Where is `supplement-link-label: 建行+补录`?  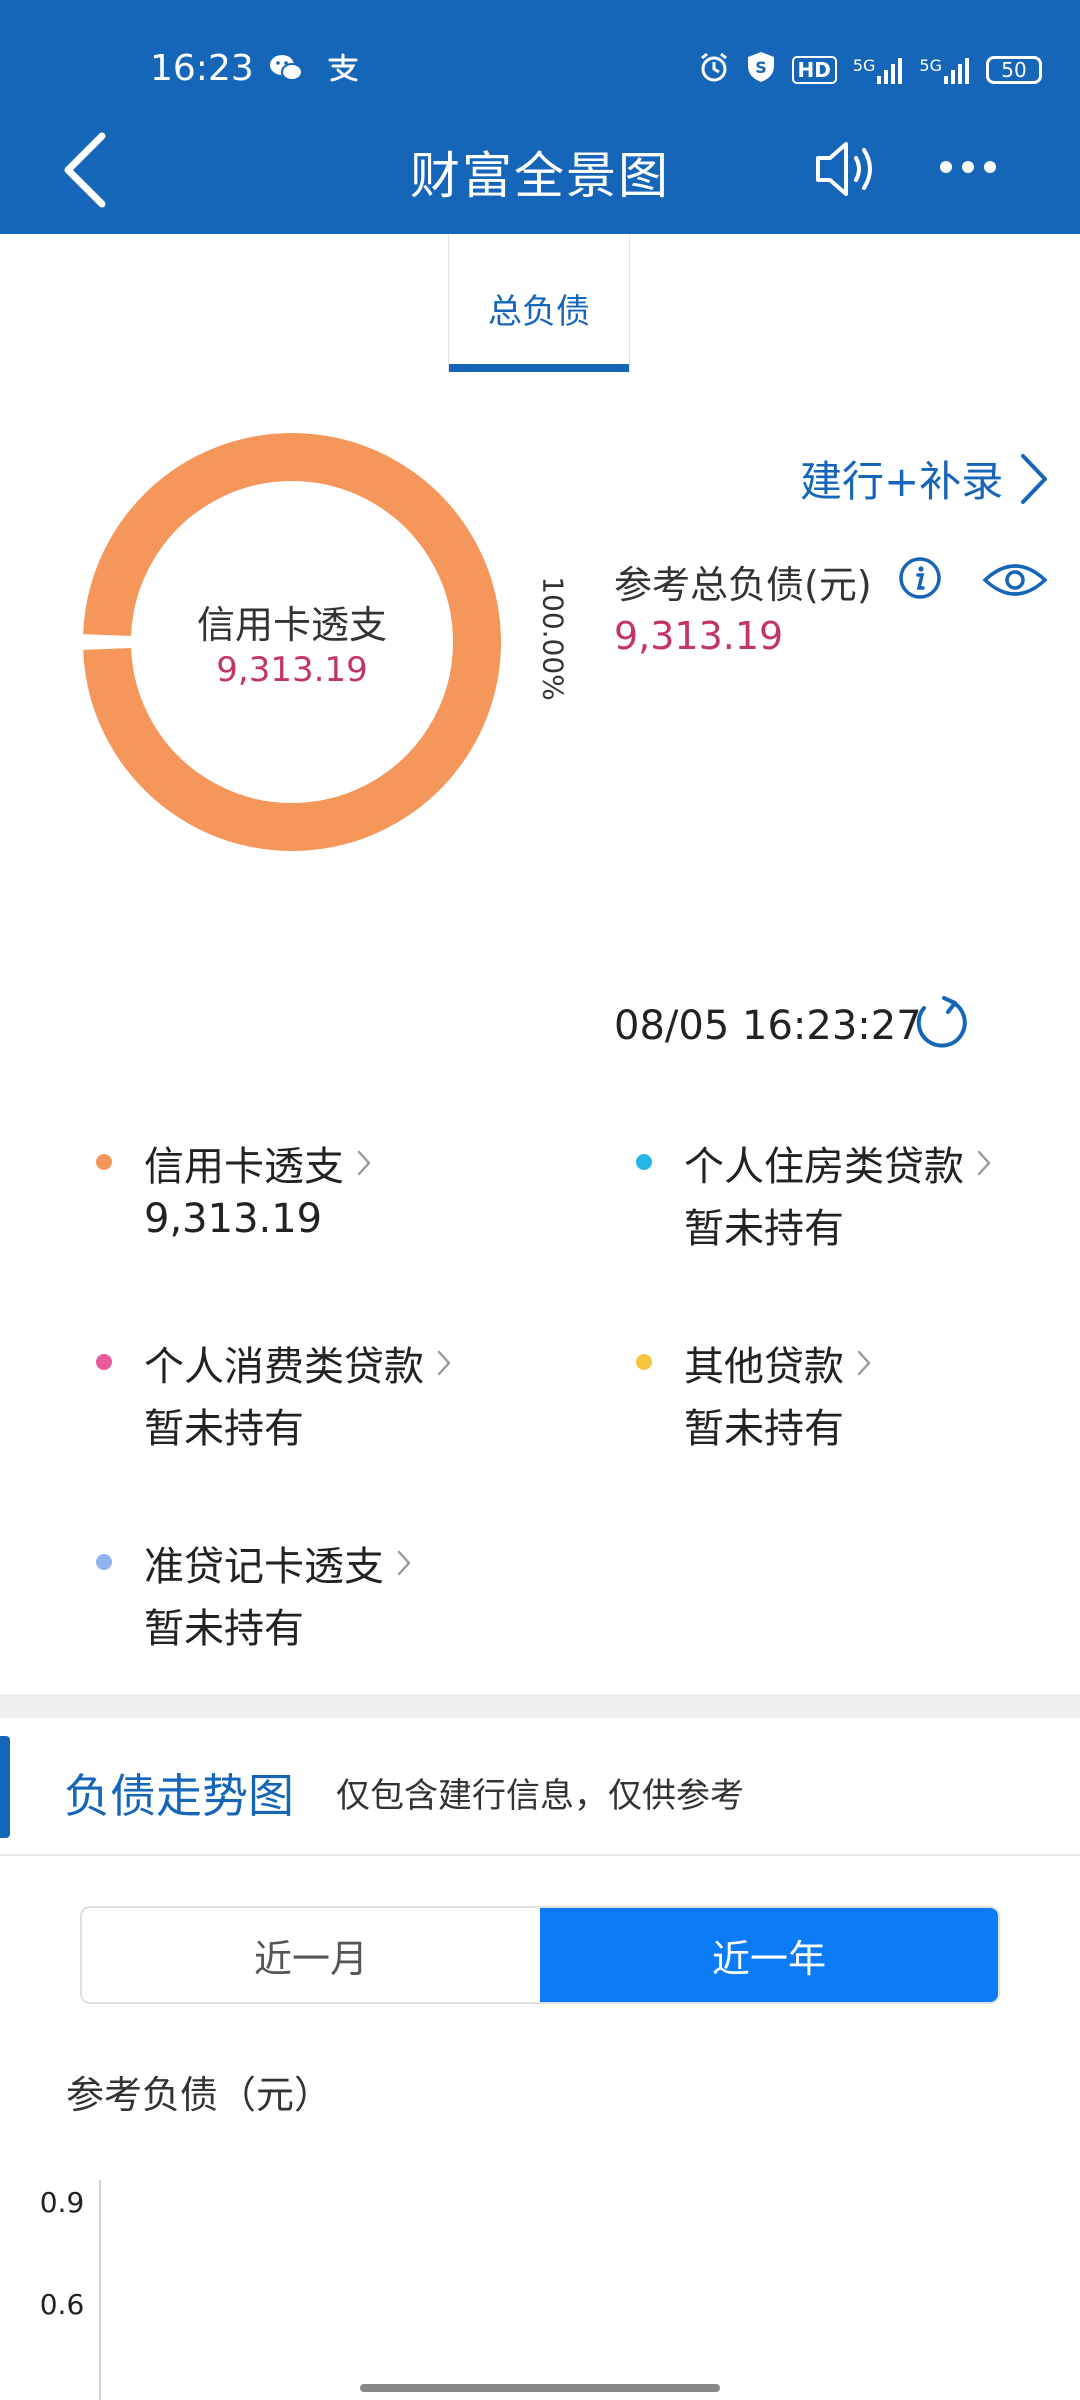 supplement-link-label: 建行+补录 is located at coordinates (902, 481).